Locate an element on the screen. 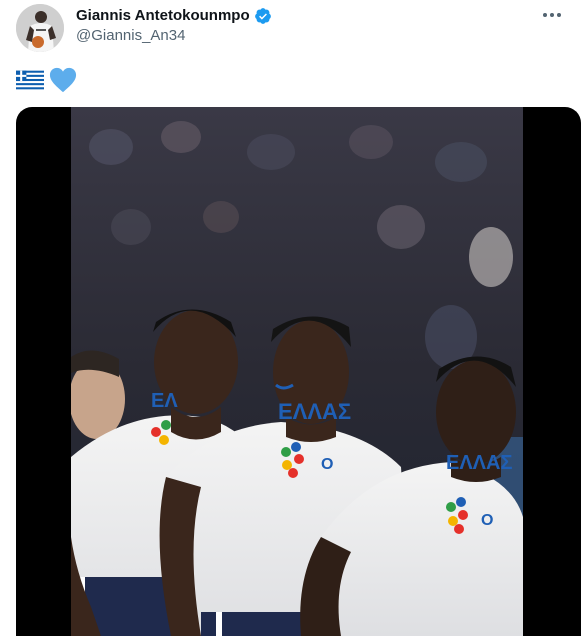 This screenshot has height=636, width=581. author-name-row: Giannis Antetokounmpo is located at coordinates (174, 16).